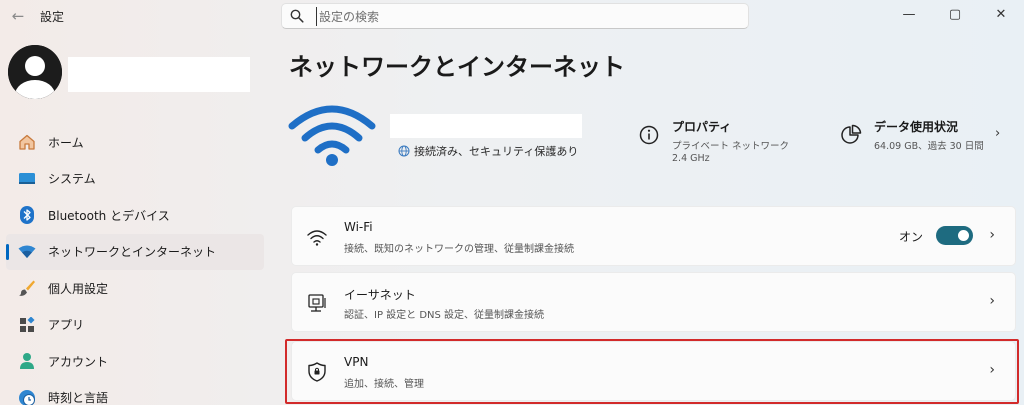 The height and width of the screenshot is (405, 1024). What do you see at coordinates (52, 17) in the screenshot?
I see `app-title: 設定` at bounding box center [52, 17].